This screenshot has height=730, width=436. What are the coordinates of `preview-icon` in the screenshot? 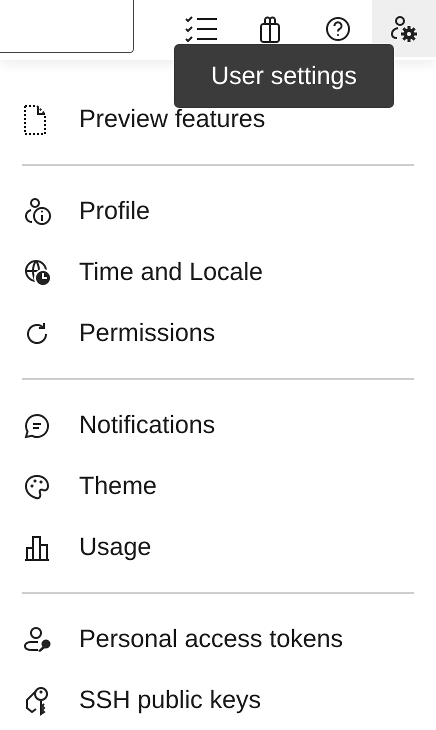 It's located at (35, 119).